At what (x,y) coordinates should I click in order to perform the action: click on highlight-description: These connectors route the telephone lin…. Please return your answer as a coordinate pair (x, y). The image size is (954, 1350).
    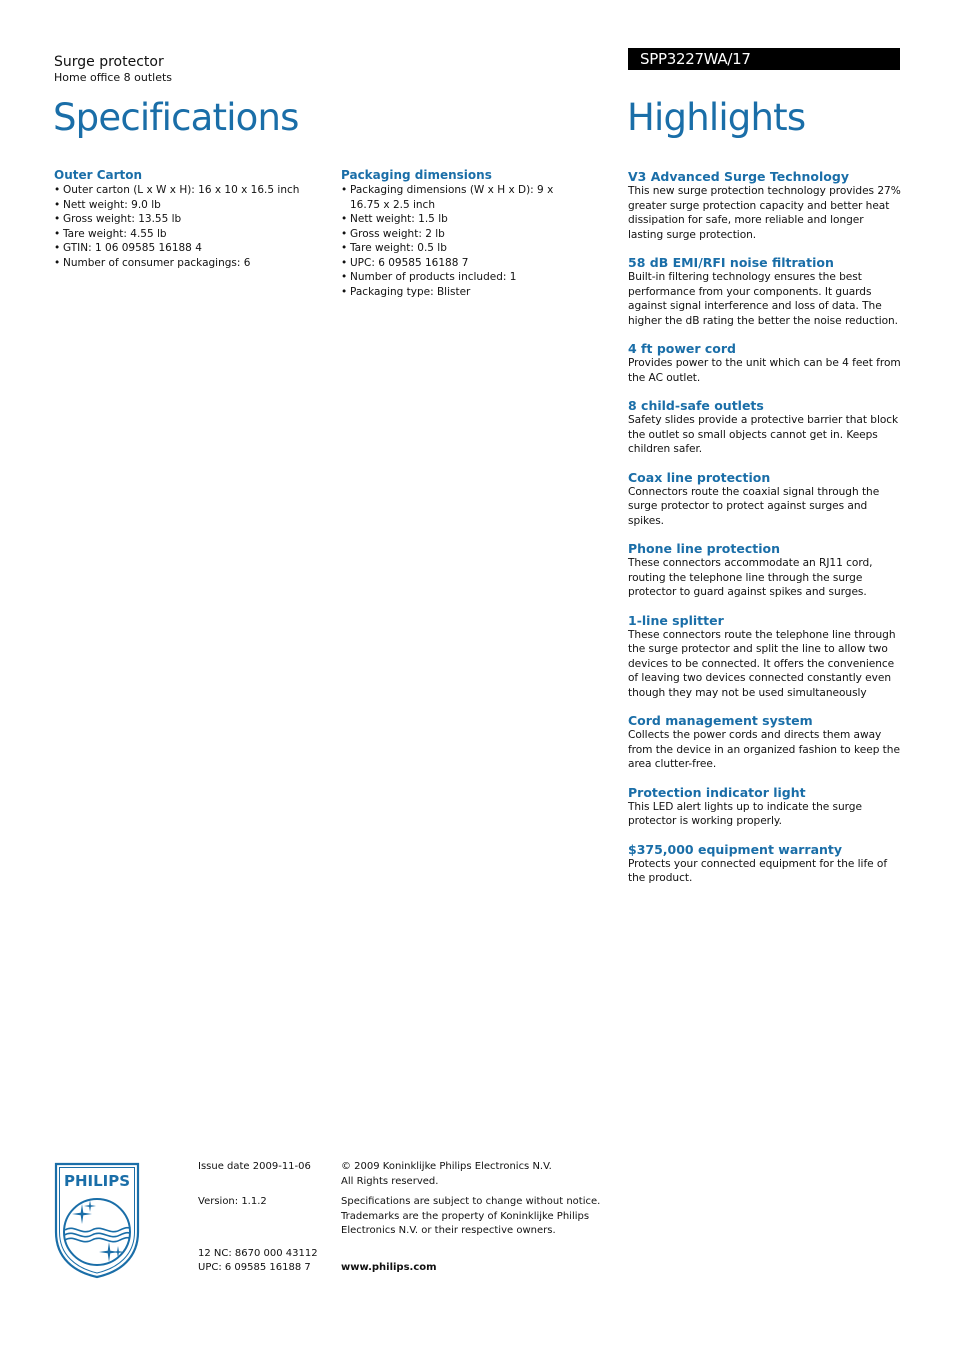
    Looking at the image, I should click on (762, 663).